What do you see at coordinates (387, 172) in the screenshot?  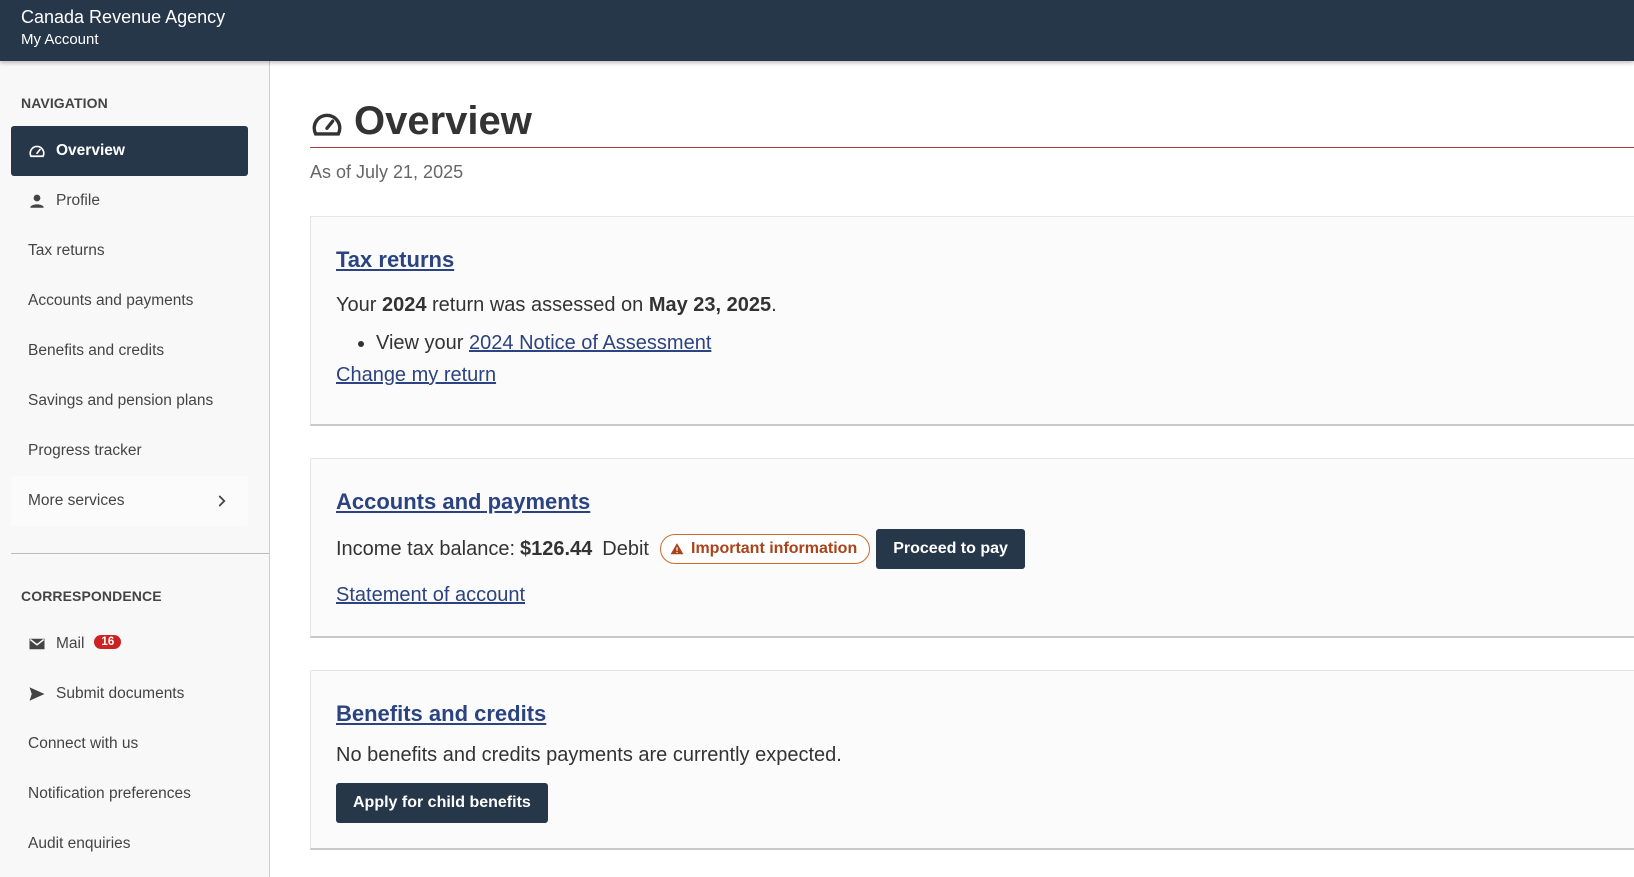 I see `as-of-date: As of July 21, 2025` at bounding box center [387, 172].